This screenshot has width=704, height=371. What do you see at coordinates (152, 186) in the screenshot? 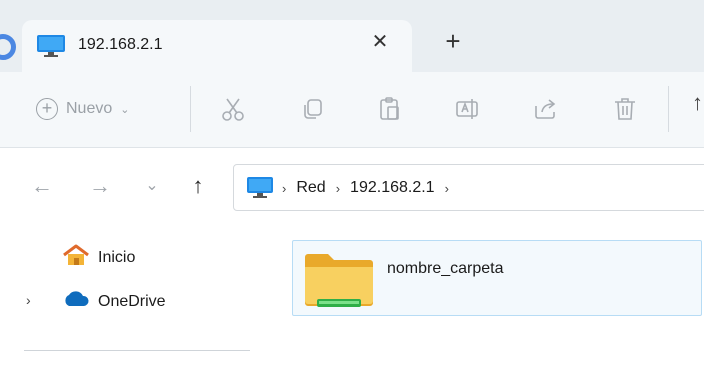
I see `recent-locations-button: ⌄` at bounding box center [152, 186].